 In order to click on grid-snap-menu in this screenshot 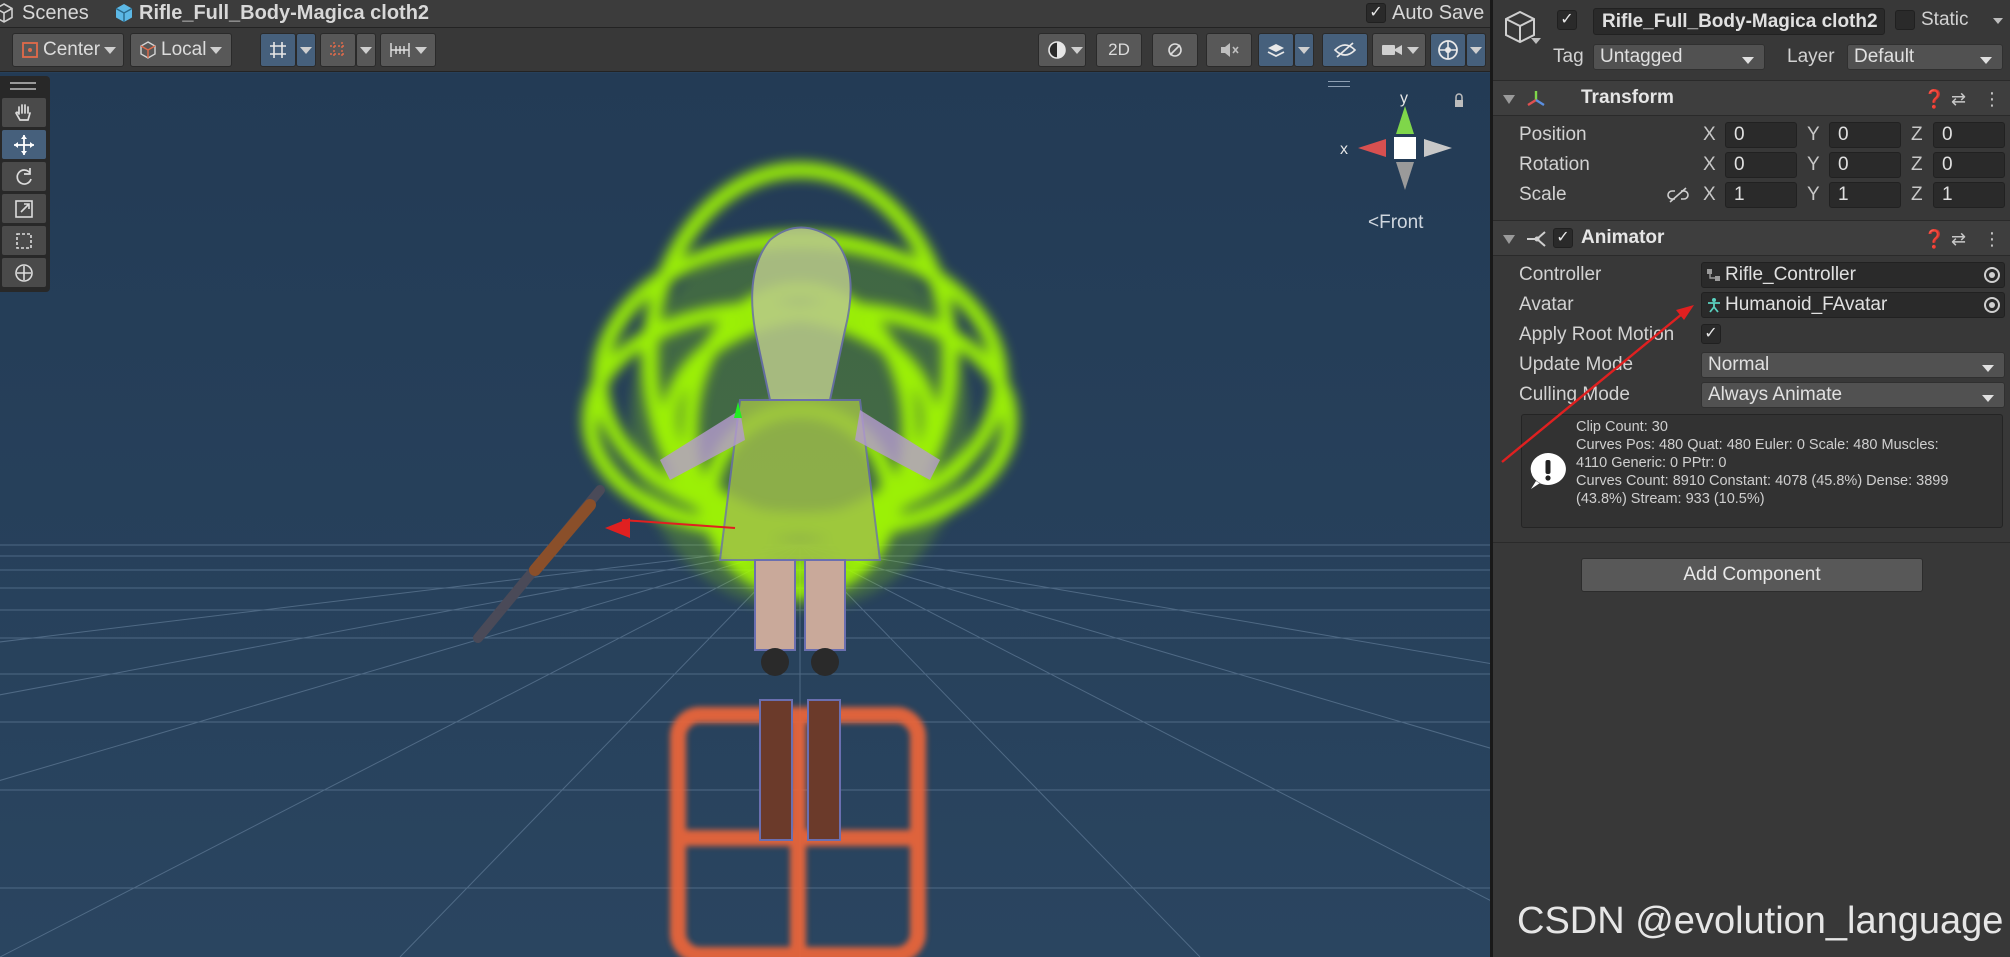, I will do `click(306, 50)`.